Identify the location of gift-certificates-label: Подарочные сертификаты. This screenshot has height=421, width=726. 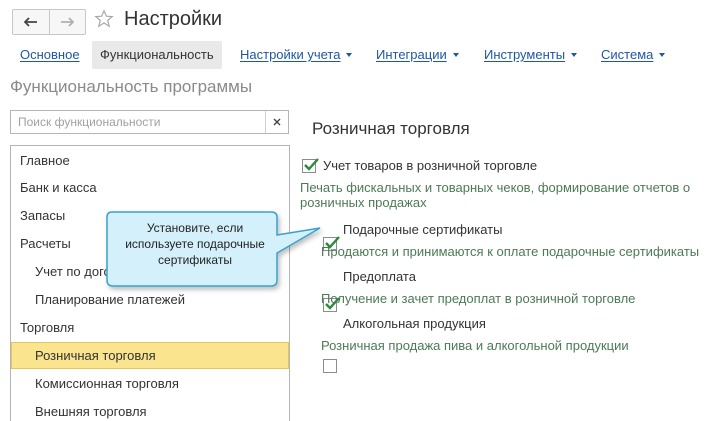
(422, 229).